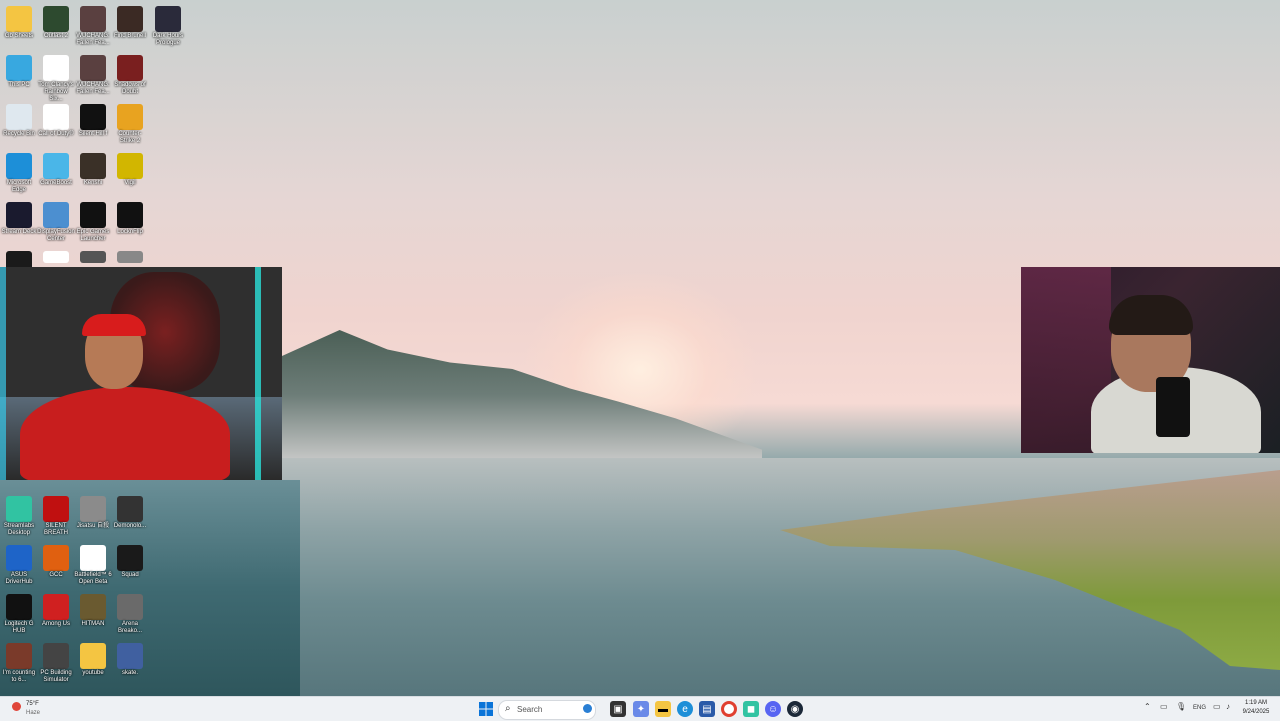  I want to click on desktop-icon-label: Among Us, so click(55, 624).